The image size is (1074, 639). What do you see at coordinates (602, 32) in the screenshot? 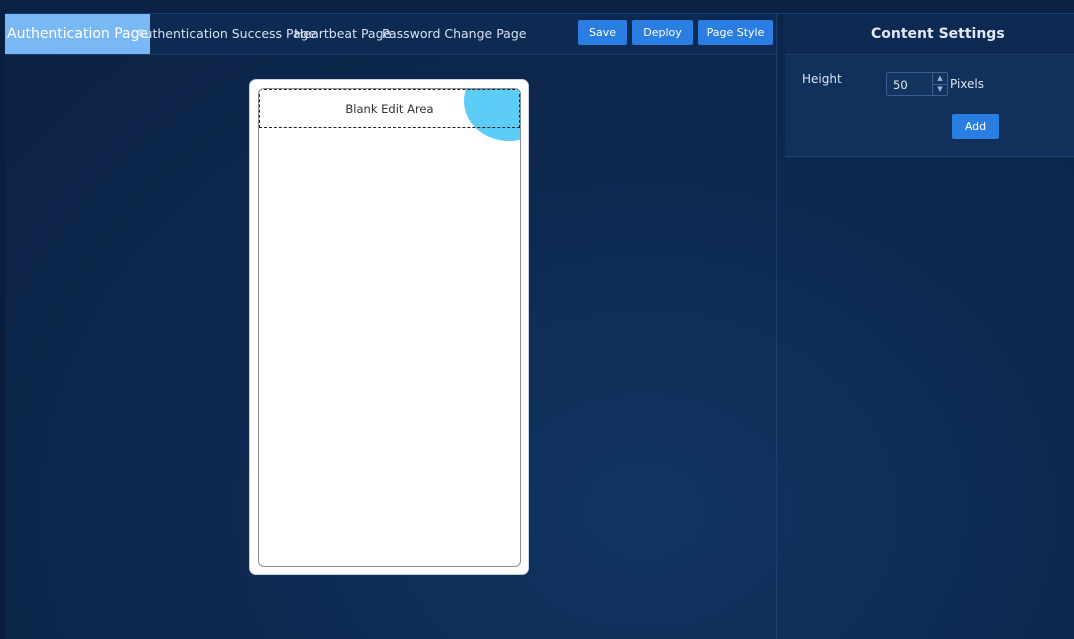
I see `save-button: Save` at bounding box center [602, 32].